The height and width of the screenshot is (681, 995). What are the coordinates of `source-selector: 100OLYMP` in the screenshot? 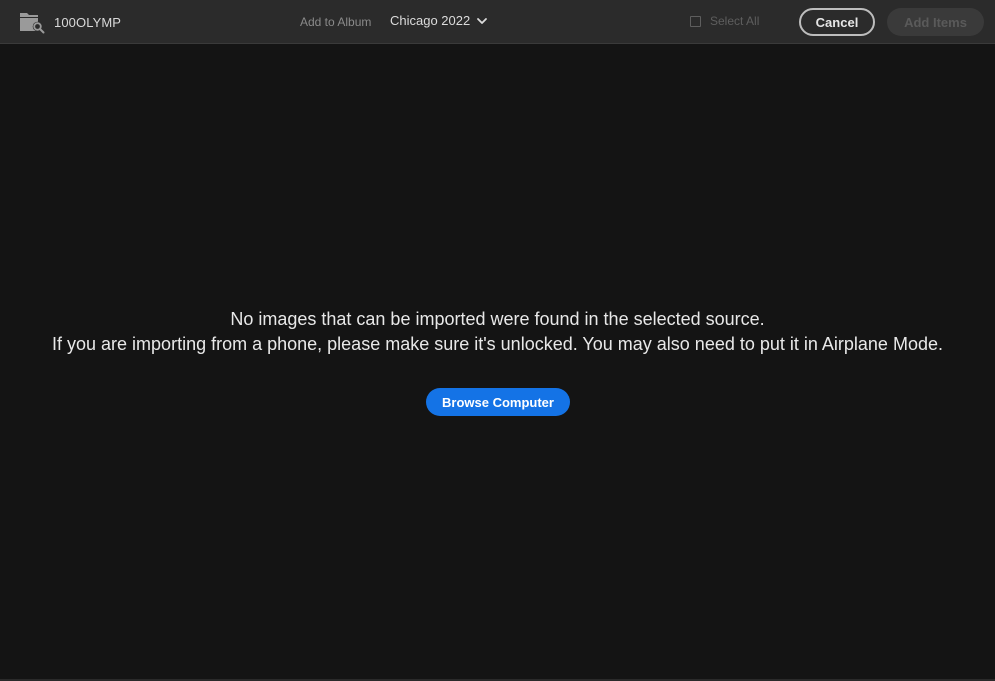 It's located at (70, 22).